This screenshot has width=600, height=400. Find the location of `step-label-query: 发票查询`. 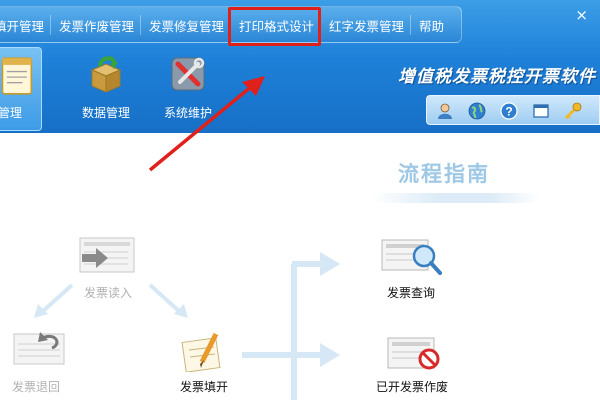

step-label-query: 发票查询 is located at coordinates (411, 293).